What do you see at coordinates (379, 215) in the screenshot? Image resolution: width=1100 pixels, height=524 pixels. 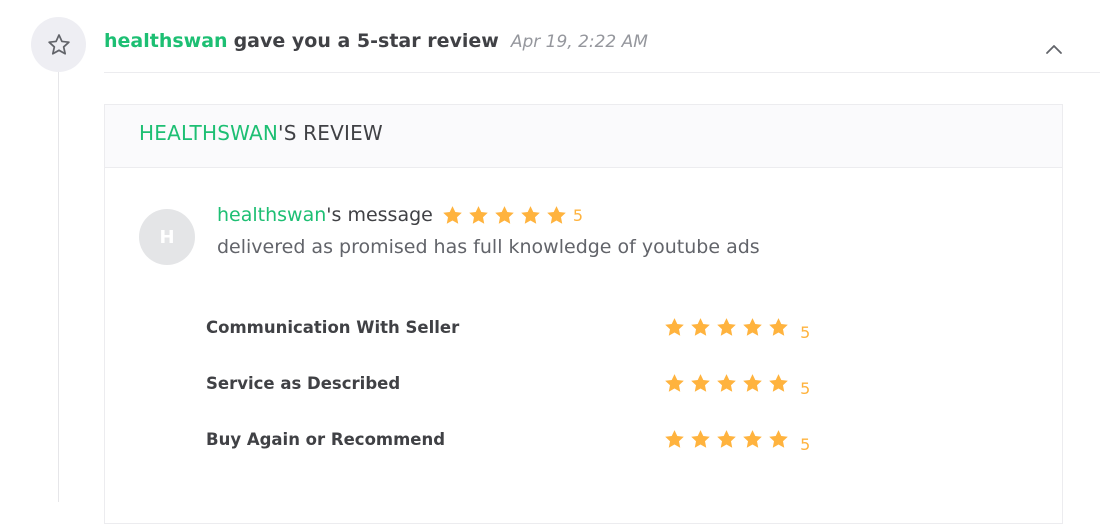 I see `message-heading-suffix: 's message` at bounding box center [379, 215].